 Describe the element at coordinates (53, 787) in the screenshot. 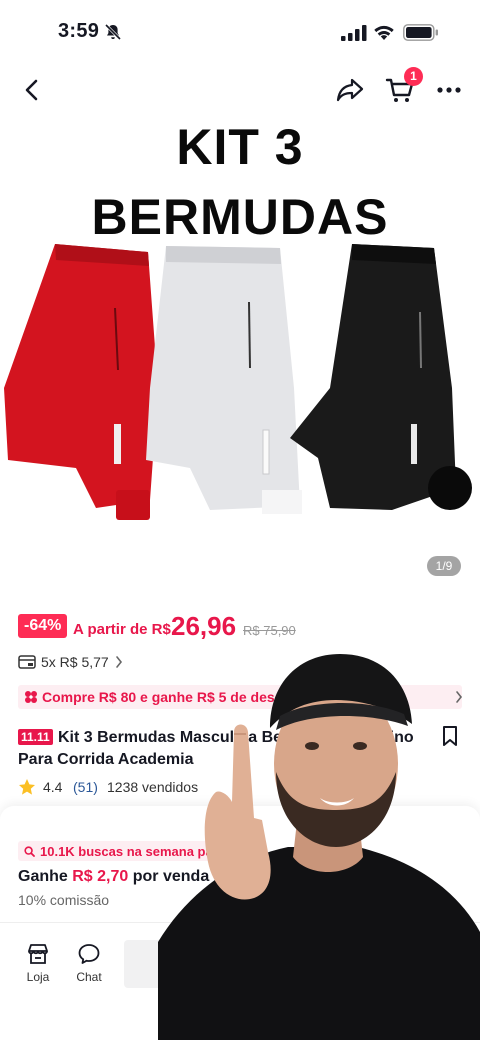

I see `rating-value: 4.4` at that location.